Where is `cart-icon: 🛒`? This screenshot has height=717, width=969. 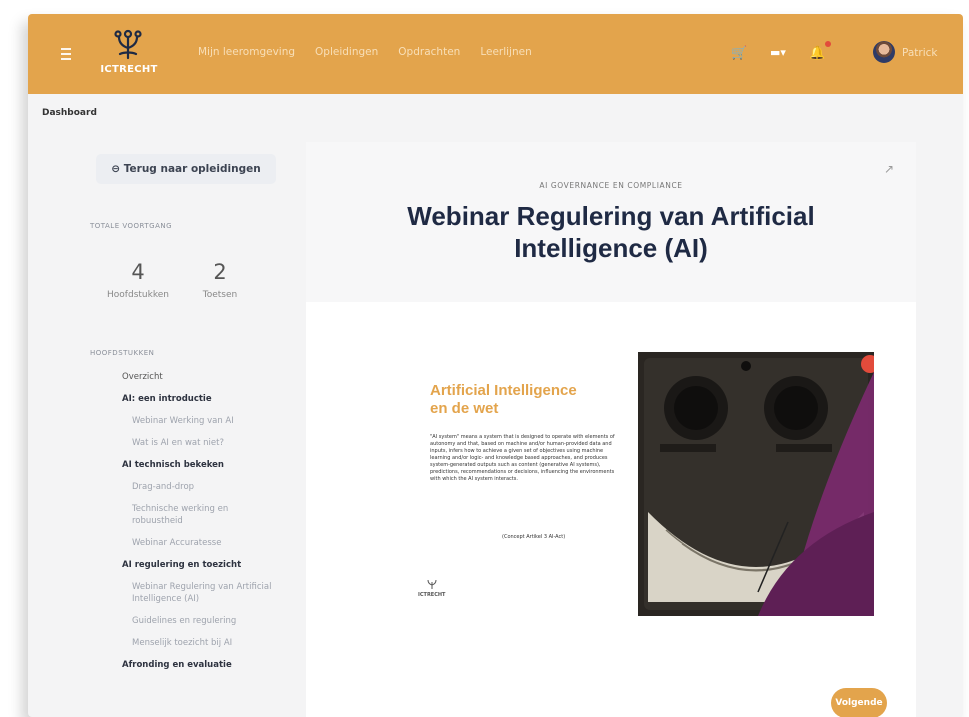 cart-icon: 🛒 is located at coordinates (739, 53).